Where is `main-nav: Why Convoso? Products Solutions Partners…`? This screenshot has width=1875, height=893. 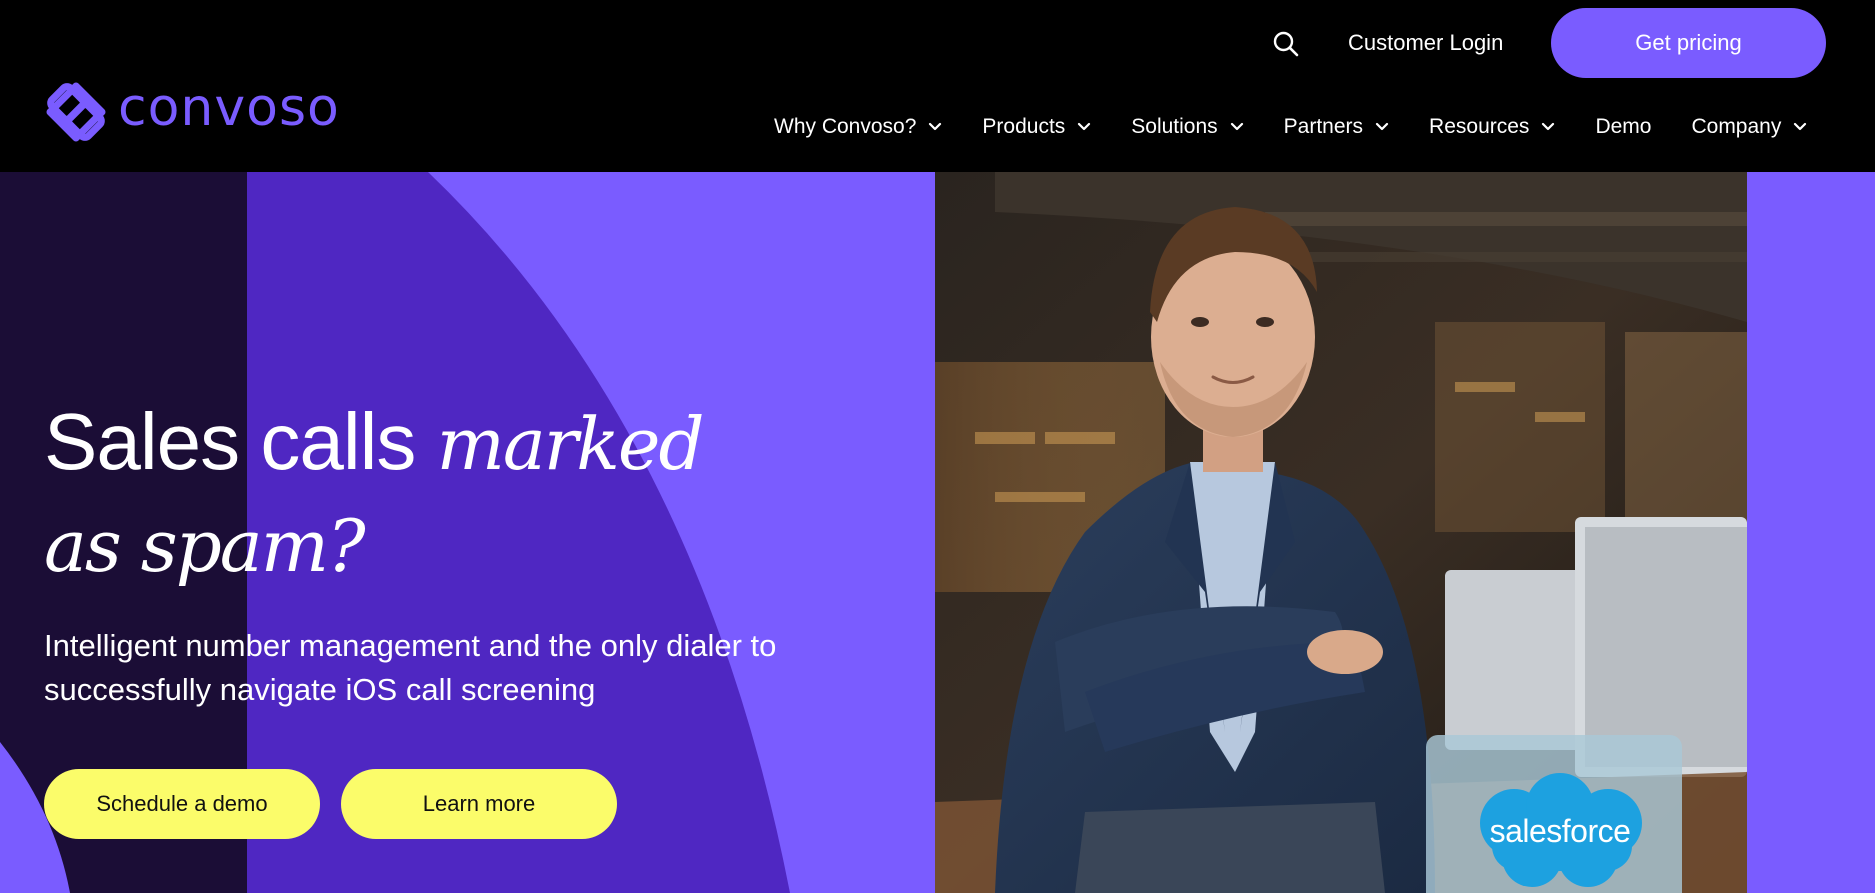
main-nav: Why Convoso? Products Solutions Partners… is located at coordinates (1290, 127).